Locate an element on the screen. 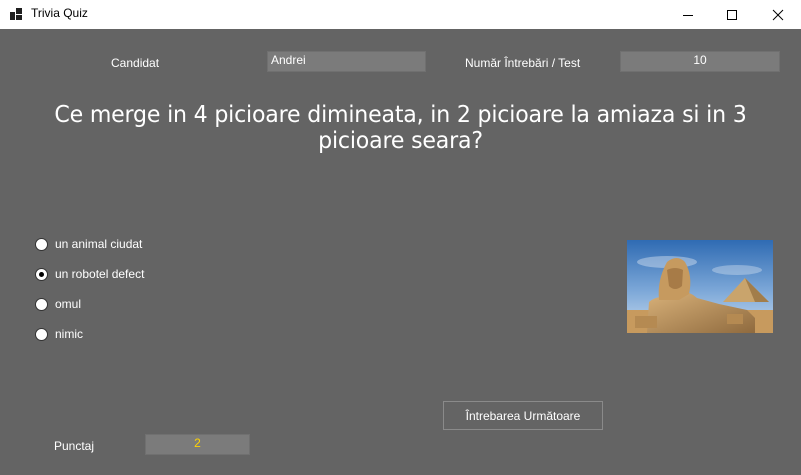 The image size is (801, 475). answer-option: omul is located at coordinates (58, 304).